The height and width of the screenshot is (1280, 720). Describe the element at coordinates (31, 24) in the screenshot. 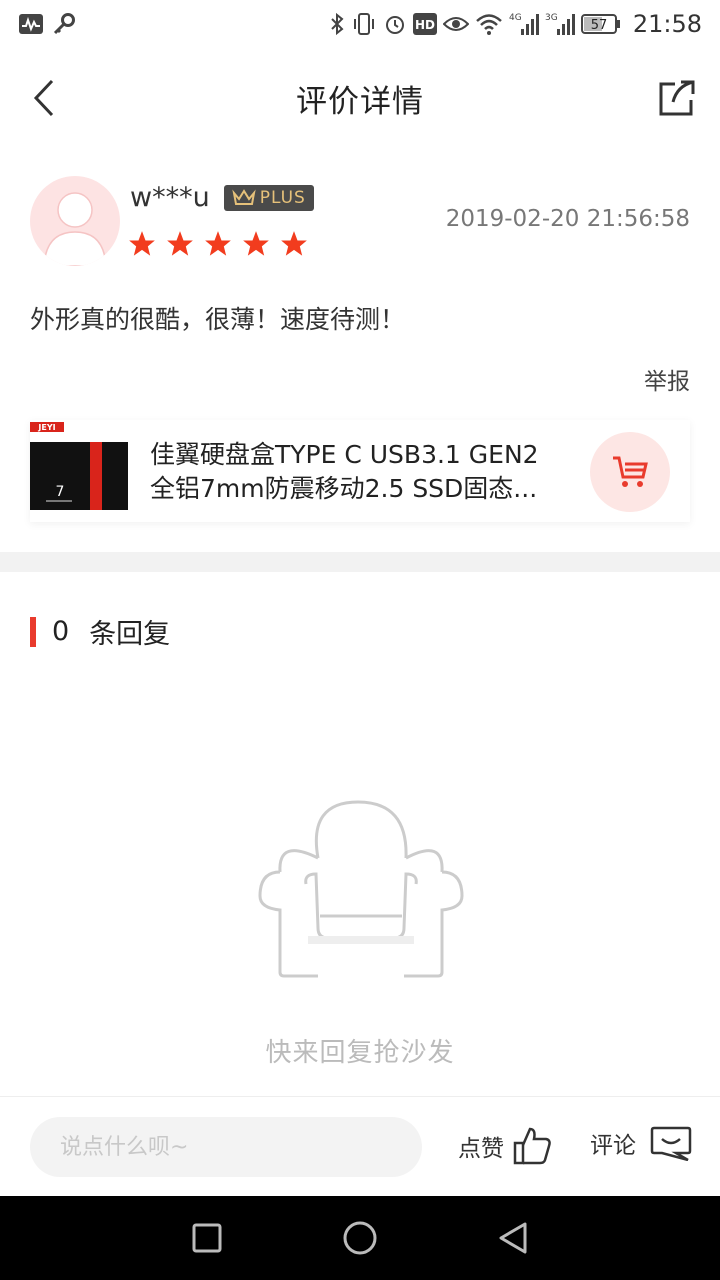

I see `activity-monitor-icon` at that location.